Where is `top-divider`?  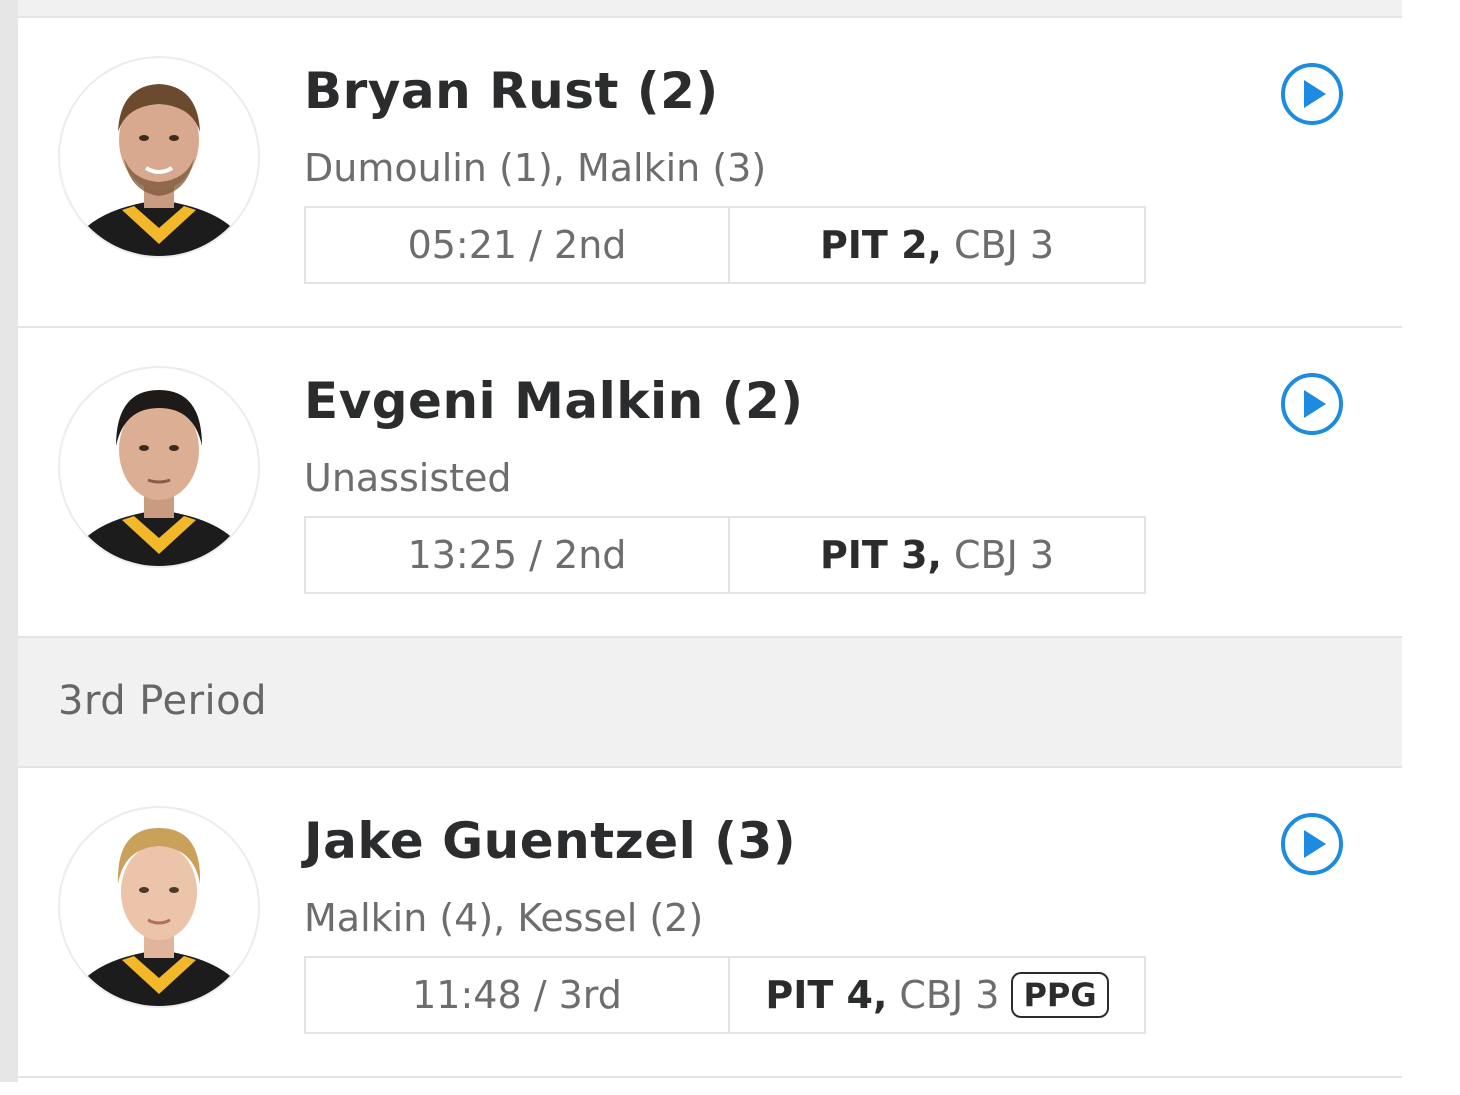 top-divider is located at coordinates (710, 9).